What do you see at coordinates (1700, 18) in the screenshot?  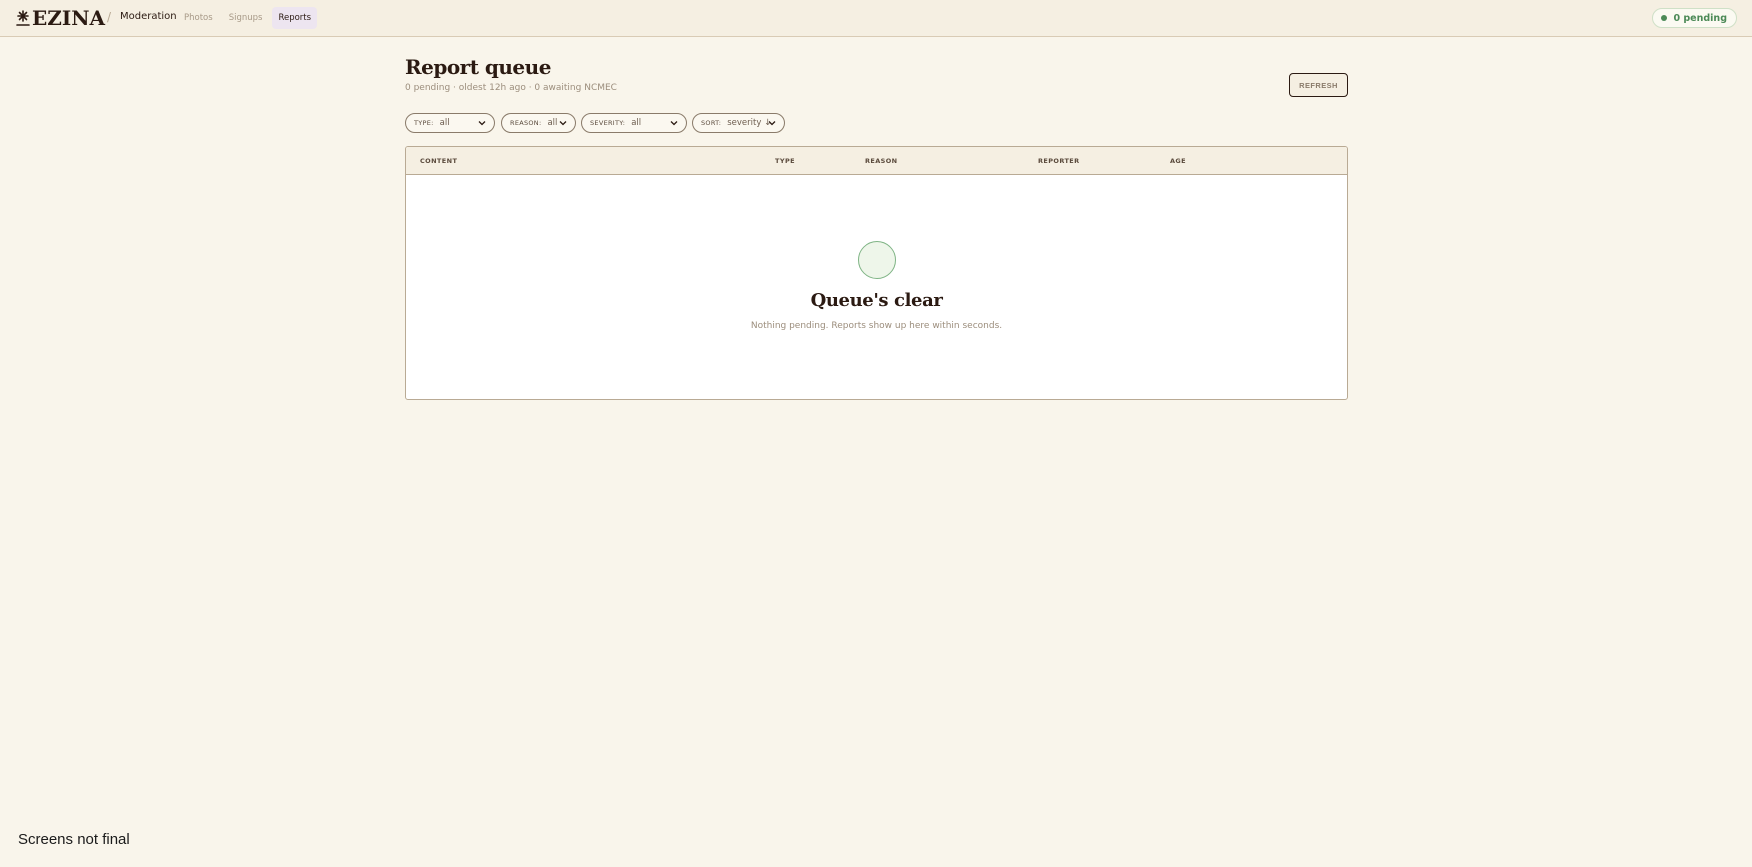 I see `pending-badge-label: 0 pending` at bounding box center [1700, 18].